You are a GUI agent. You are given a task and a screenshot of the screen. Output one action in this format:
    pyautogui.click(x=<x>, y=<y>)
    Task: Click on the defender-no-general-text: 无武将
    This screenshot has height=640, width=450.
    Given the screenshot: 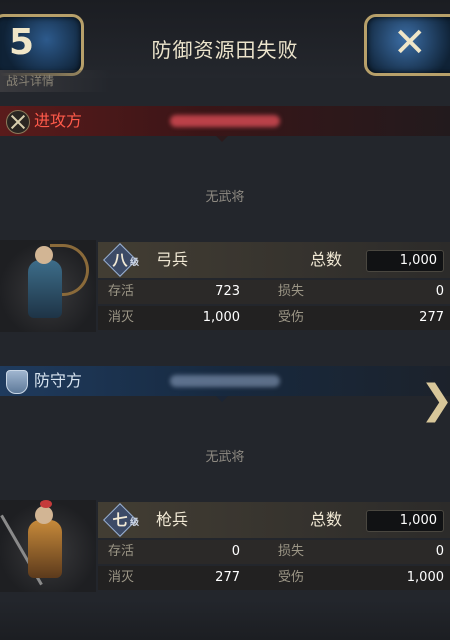 What is the action you would take?
    pyautogui.click(x=225, y=457)
    